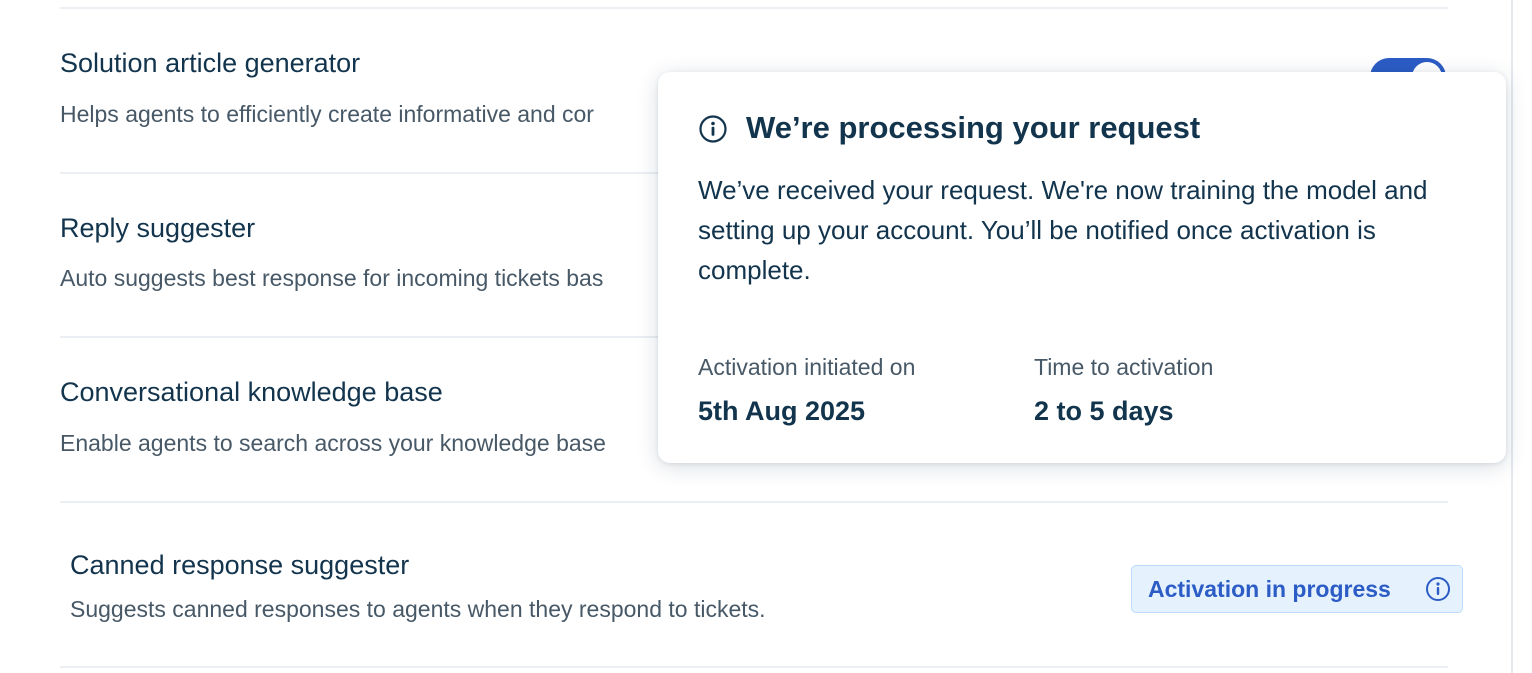 The width and height of the screenshot is (1532, 673). What do you see at coordinates (1269, 588) in the screenshot?
I see `status-badge-label: Activation in progress` at bounding box center [1269, 588].